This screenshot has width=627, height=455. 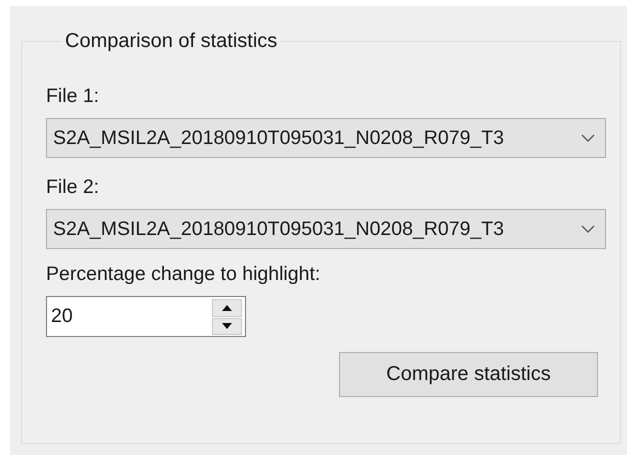 I want to click on field-label: Percentage change to highlight:, so click(x=184, y=274).